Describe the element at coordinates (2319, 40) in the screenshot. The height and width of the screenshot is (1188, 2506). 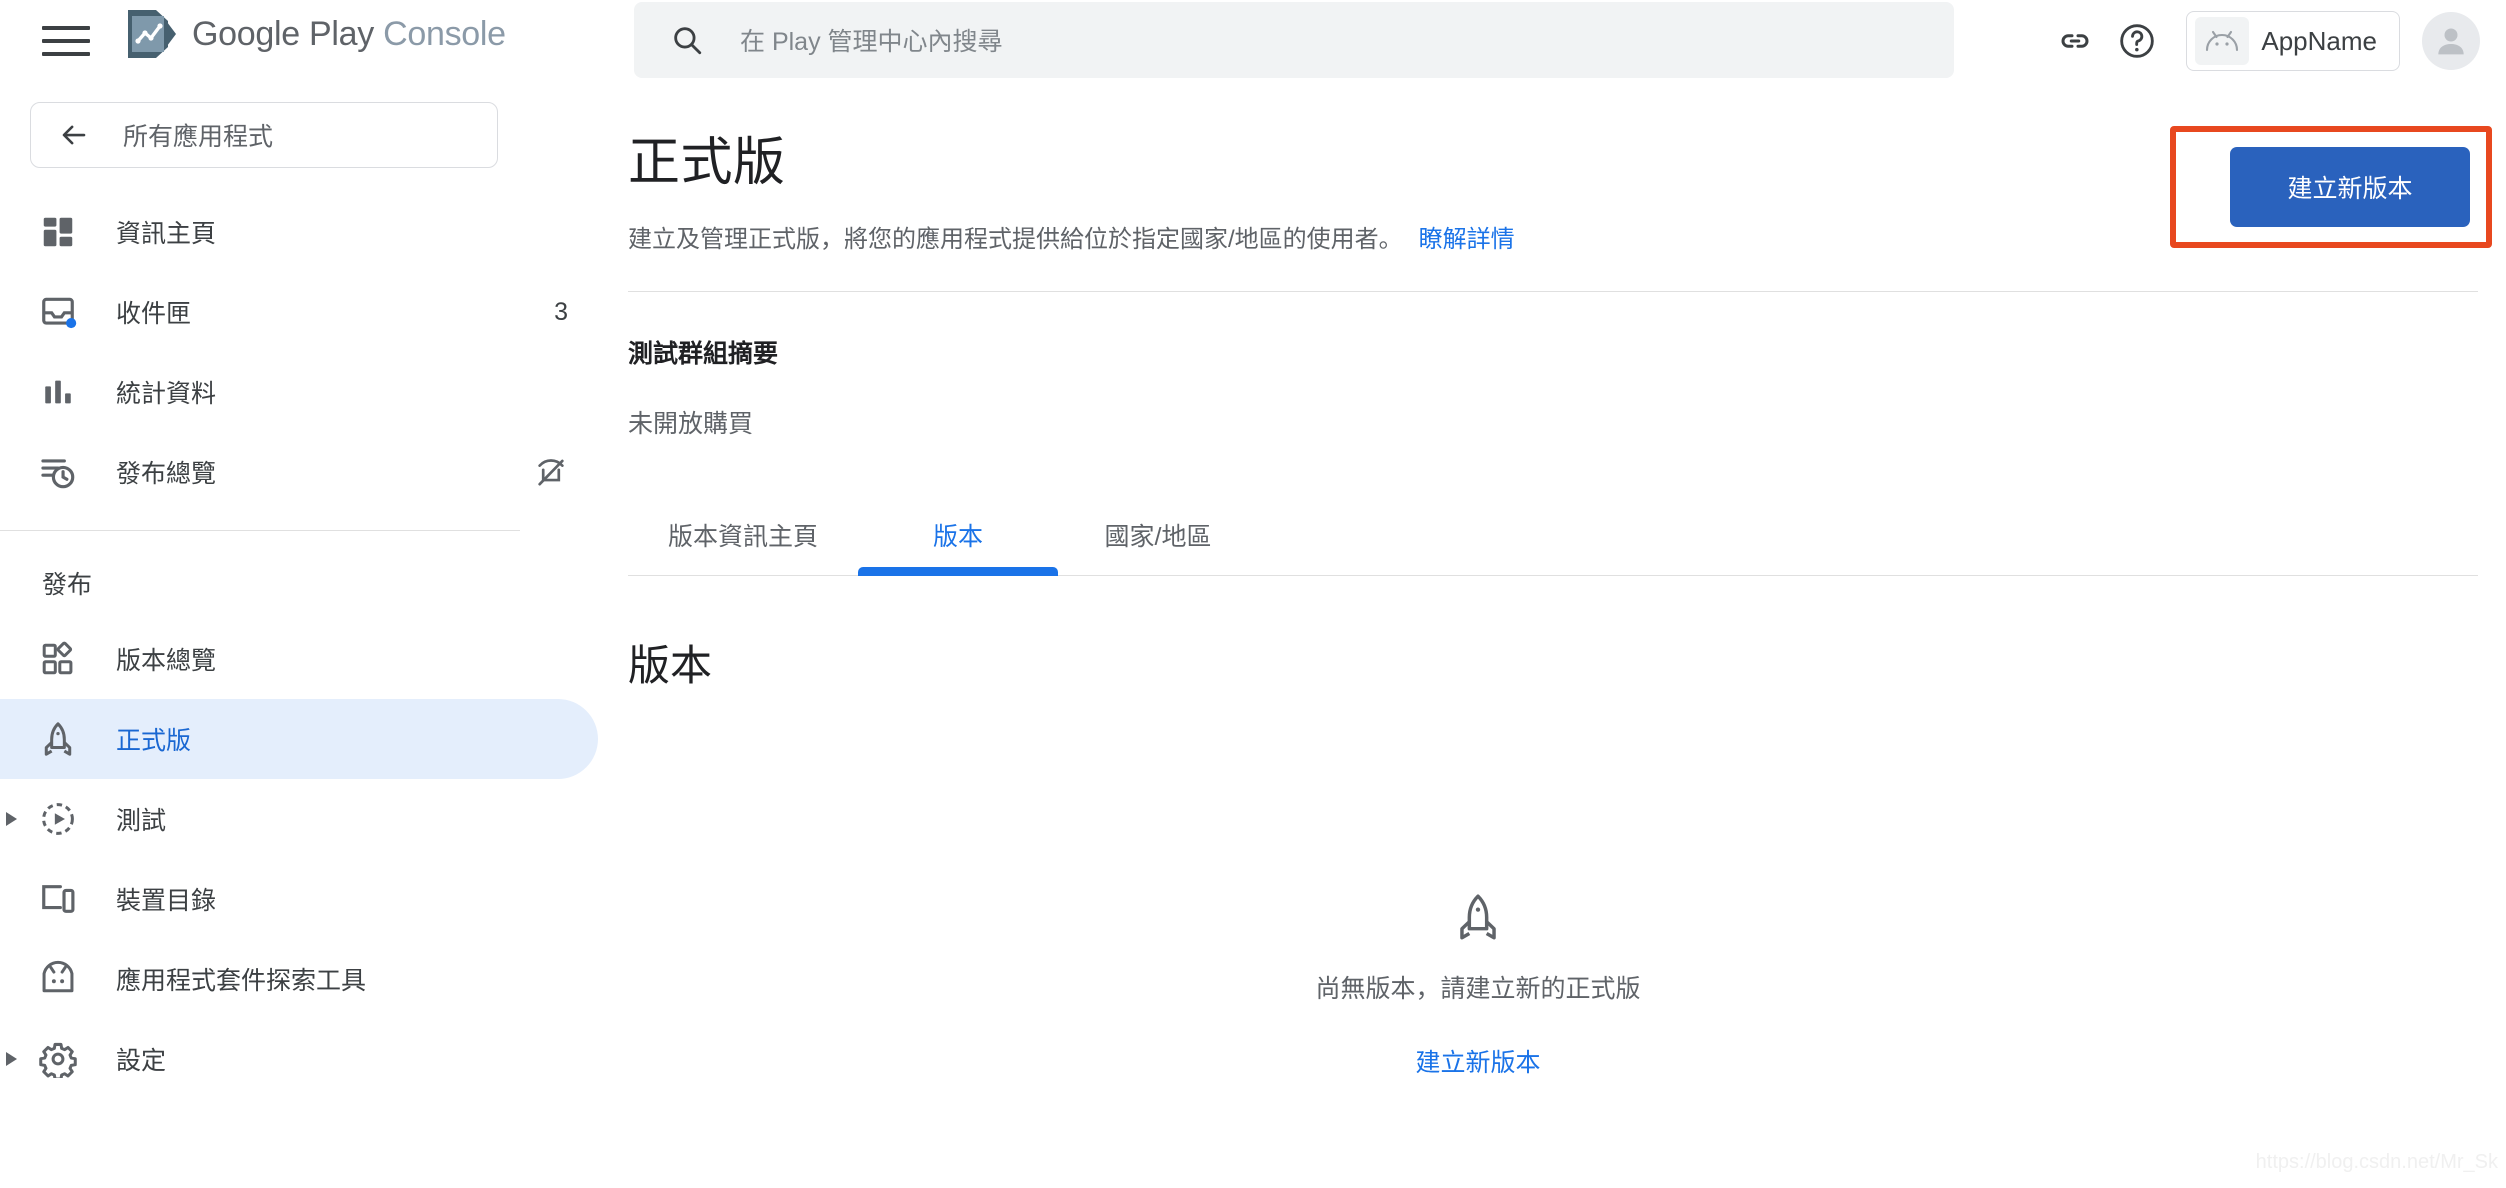
I see `app-chip-label: AppName` at that location.